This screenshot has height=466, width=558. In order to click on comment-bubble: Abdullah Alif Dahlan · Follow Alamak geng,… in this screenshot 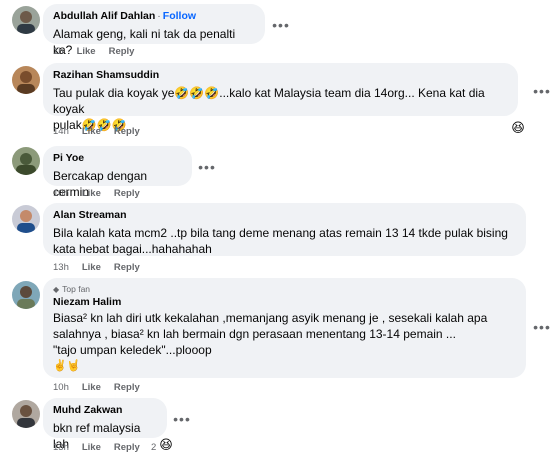, I will do `click(154, 30)`.